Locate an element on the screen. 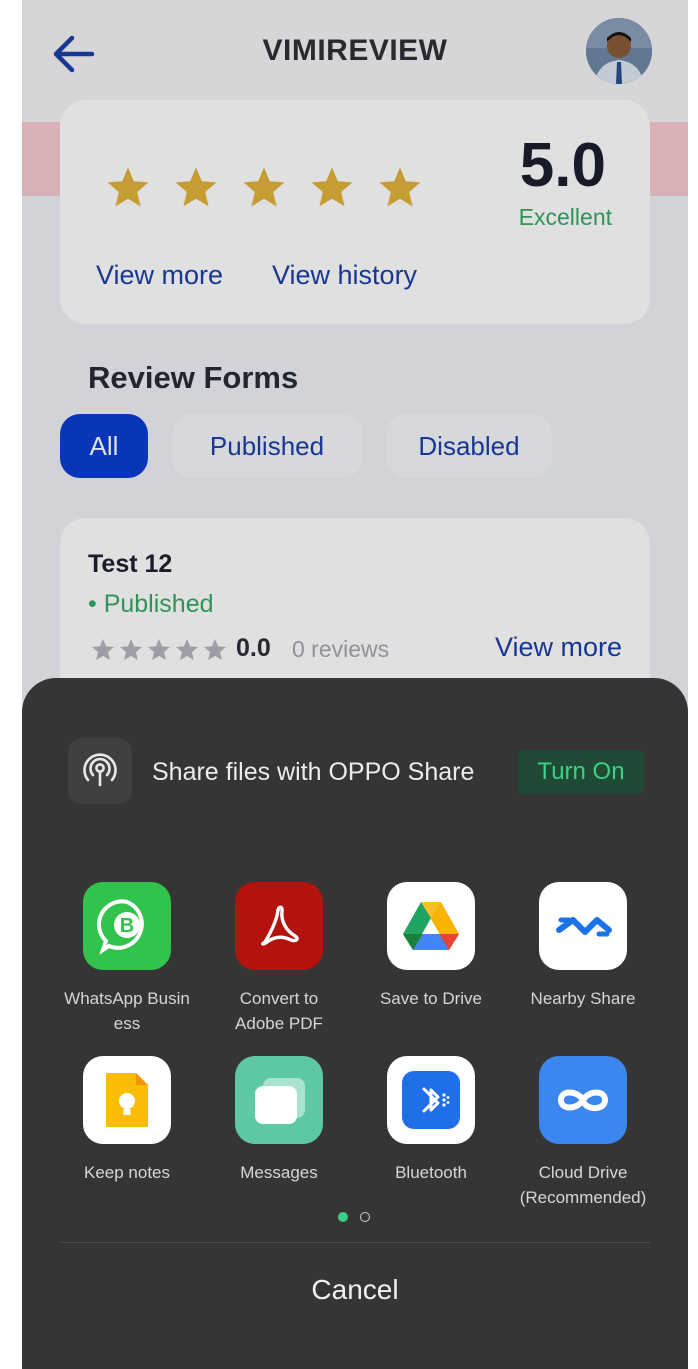 Image resolution: width=698 pixels, height=1369 pixels. app-label: Save to Drive is located at coordinates (431, 998).